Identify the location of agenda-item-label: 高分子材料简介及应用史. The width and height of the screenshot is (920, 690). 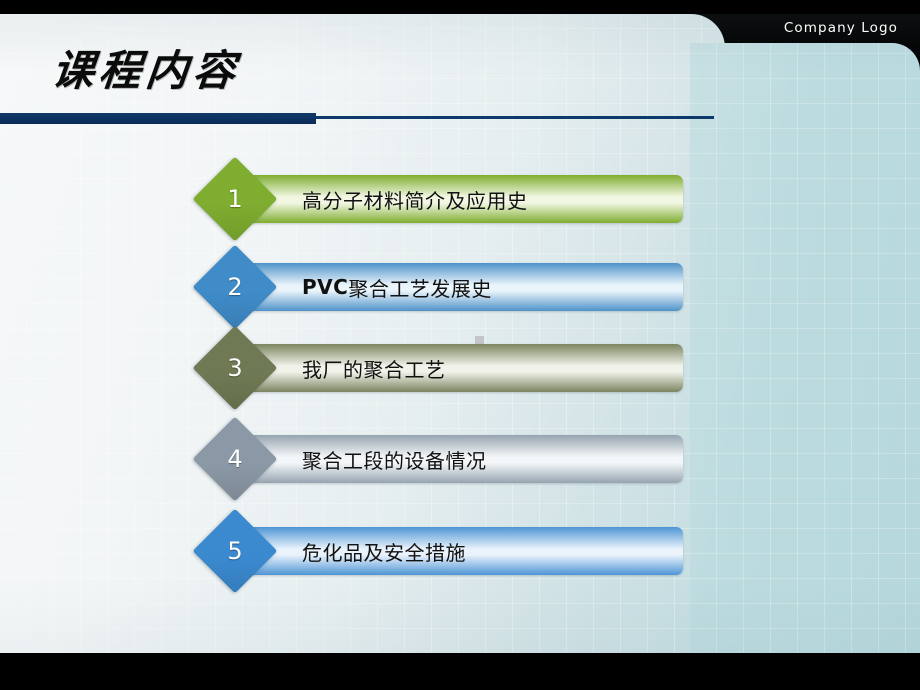
(415, 200).